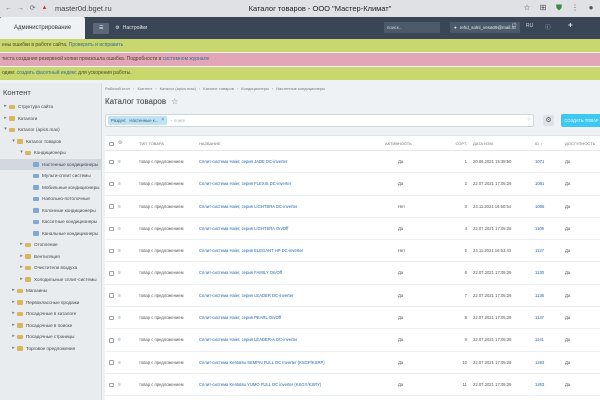 This screenshot has width=600, height=400. I want to click on language-switch: RU, so click(529, 26).